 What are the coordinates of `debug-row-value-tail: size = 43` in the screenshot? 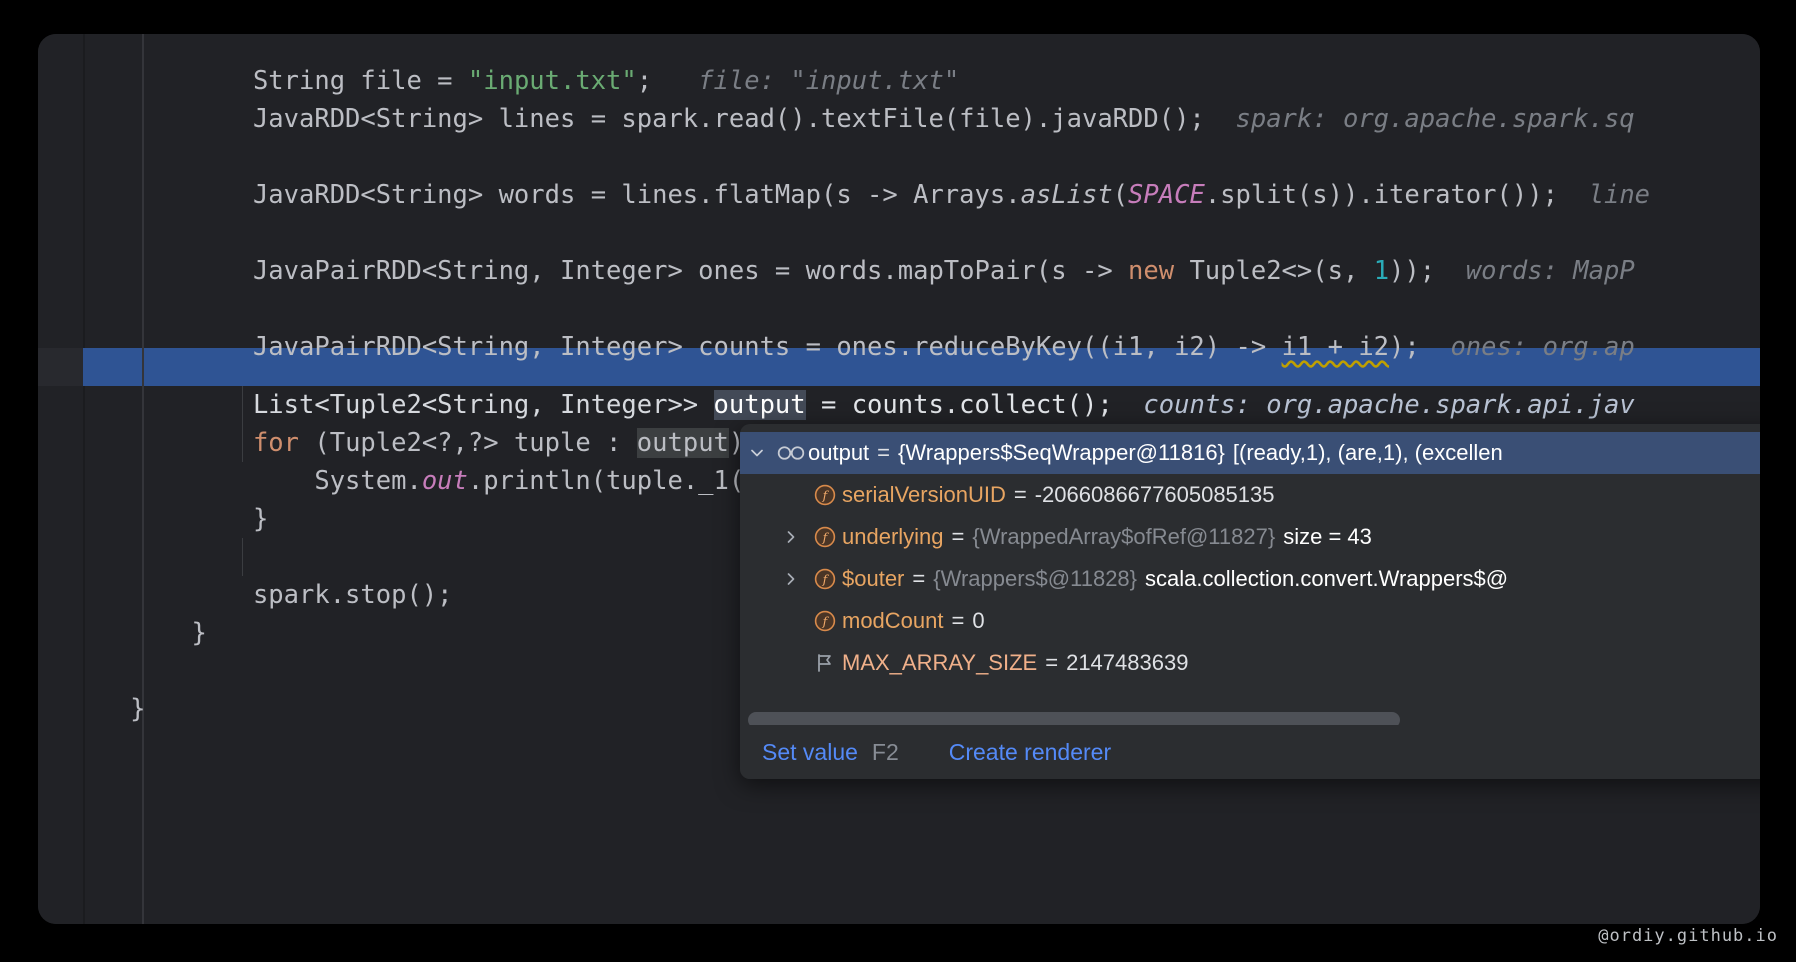 It's located at (1327, 536).